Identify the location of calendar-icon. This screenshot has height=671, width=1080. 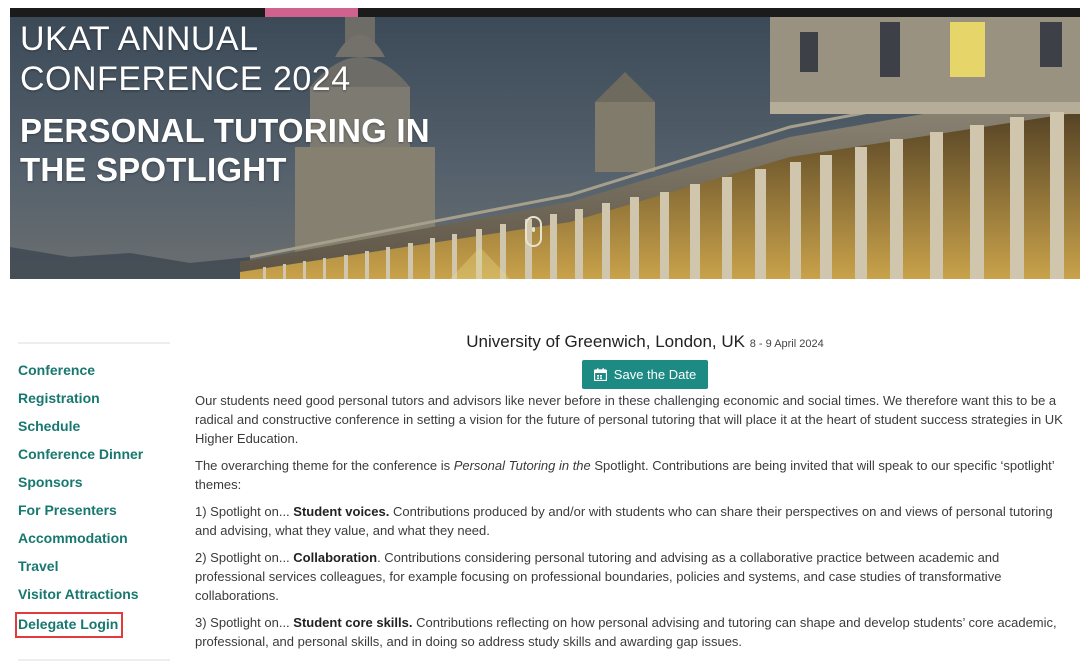
(600, 374).